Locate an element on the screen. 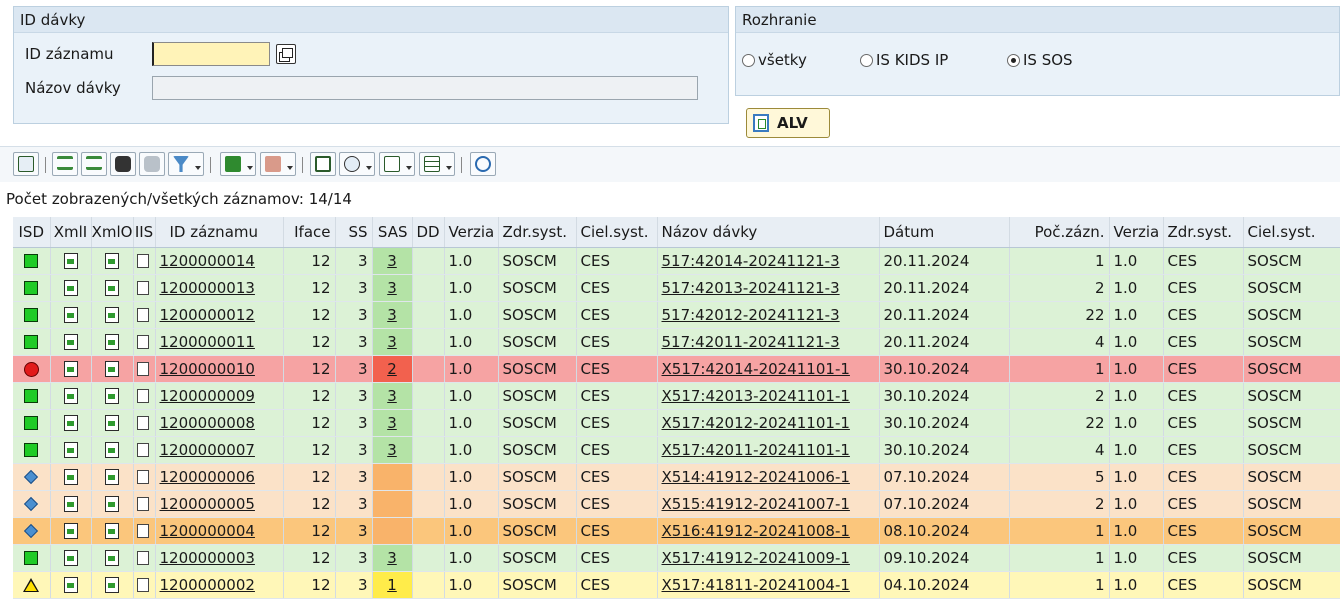 The image size is (1340, 599). record-id-cell: 1200000011 is located at coordinates (219, 342).